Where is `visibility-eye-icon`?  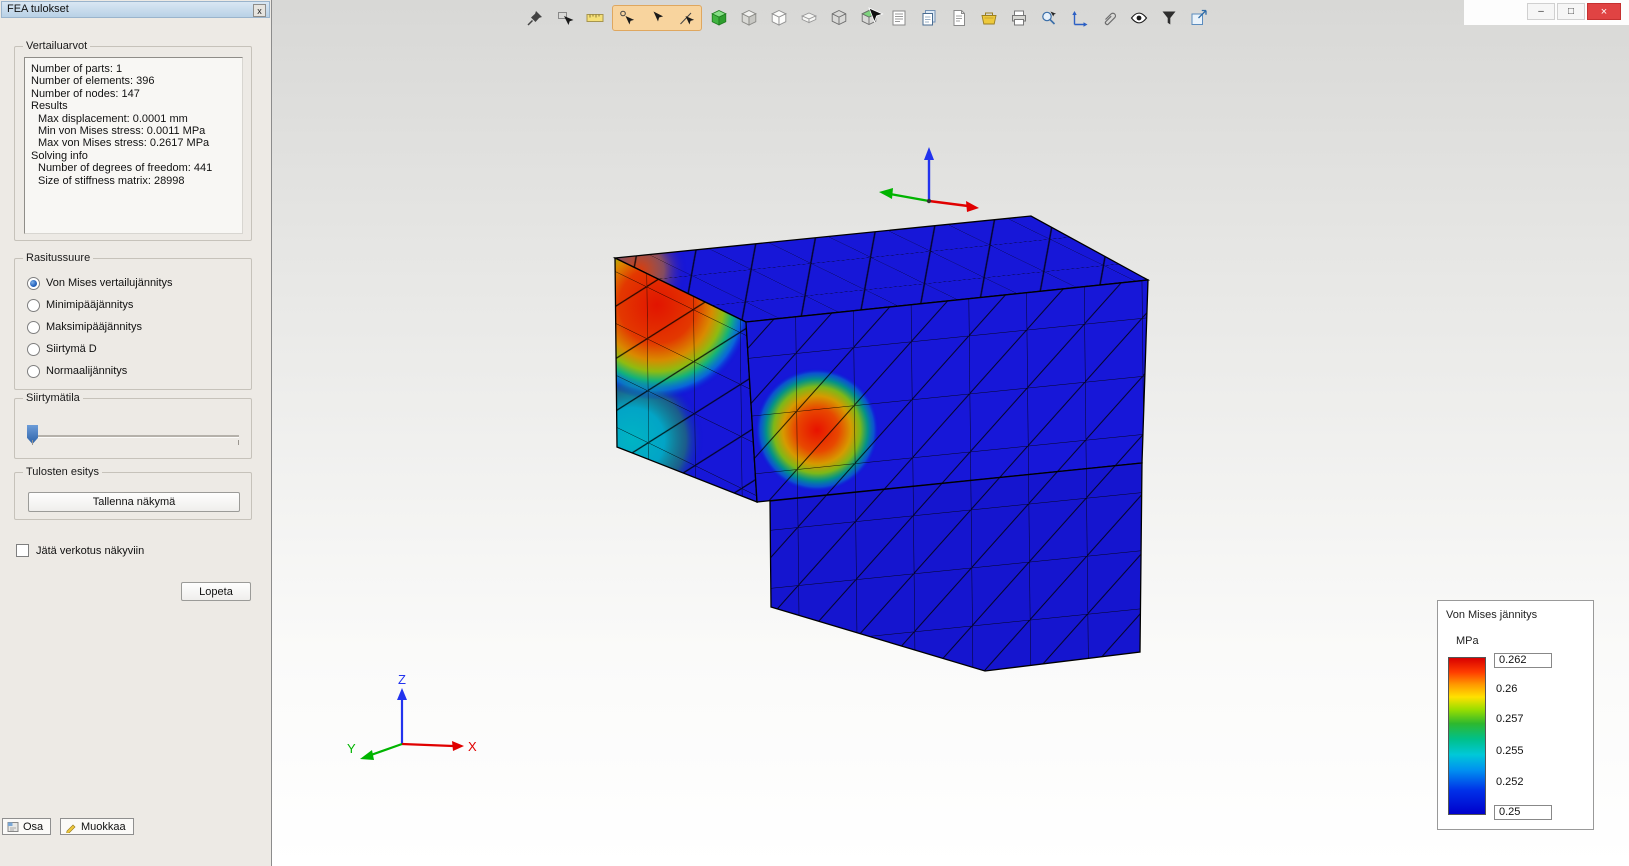
visibility-eye-icon is located at coordinates (1139, 18).